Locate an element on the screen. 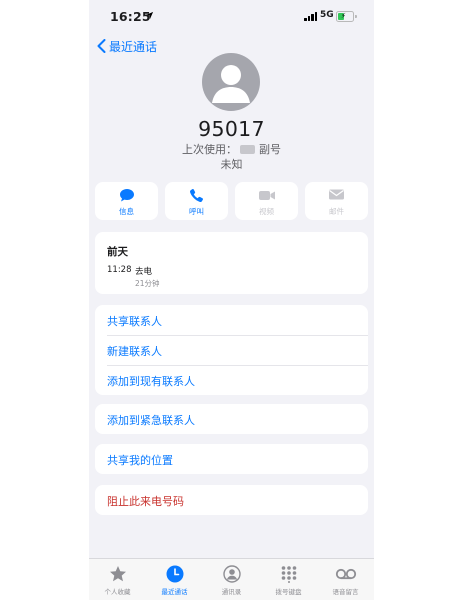  share-location-row: 共享我的位置 is located at coordinates (231, 459).